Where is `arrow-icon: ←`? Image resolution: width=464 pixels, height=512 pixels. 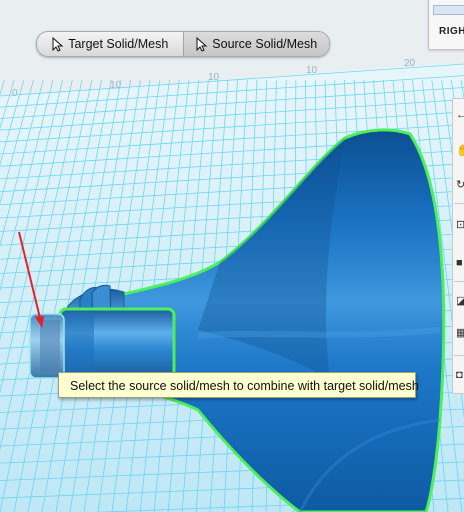 arrow-icon: ← is located at coordinates (460, 115).